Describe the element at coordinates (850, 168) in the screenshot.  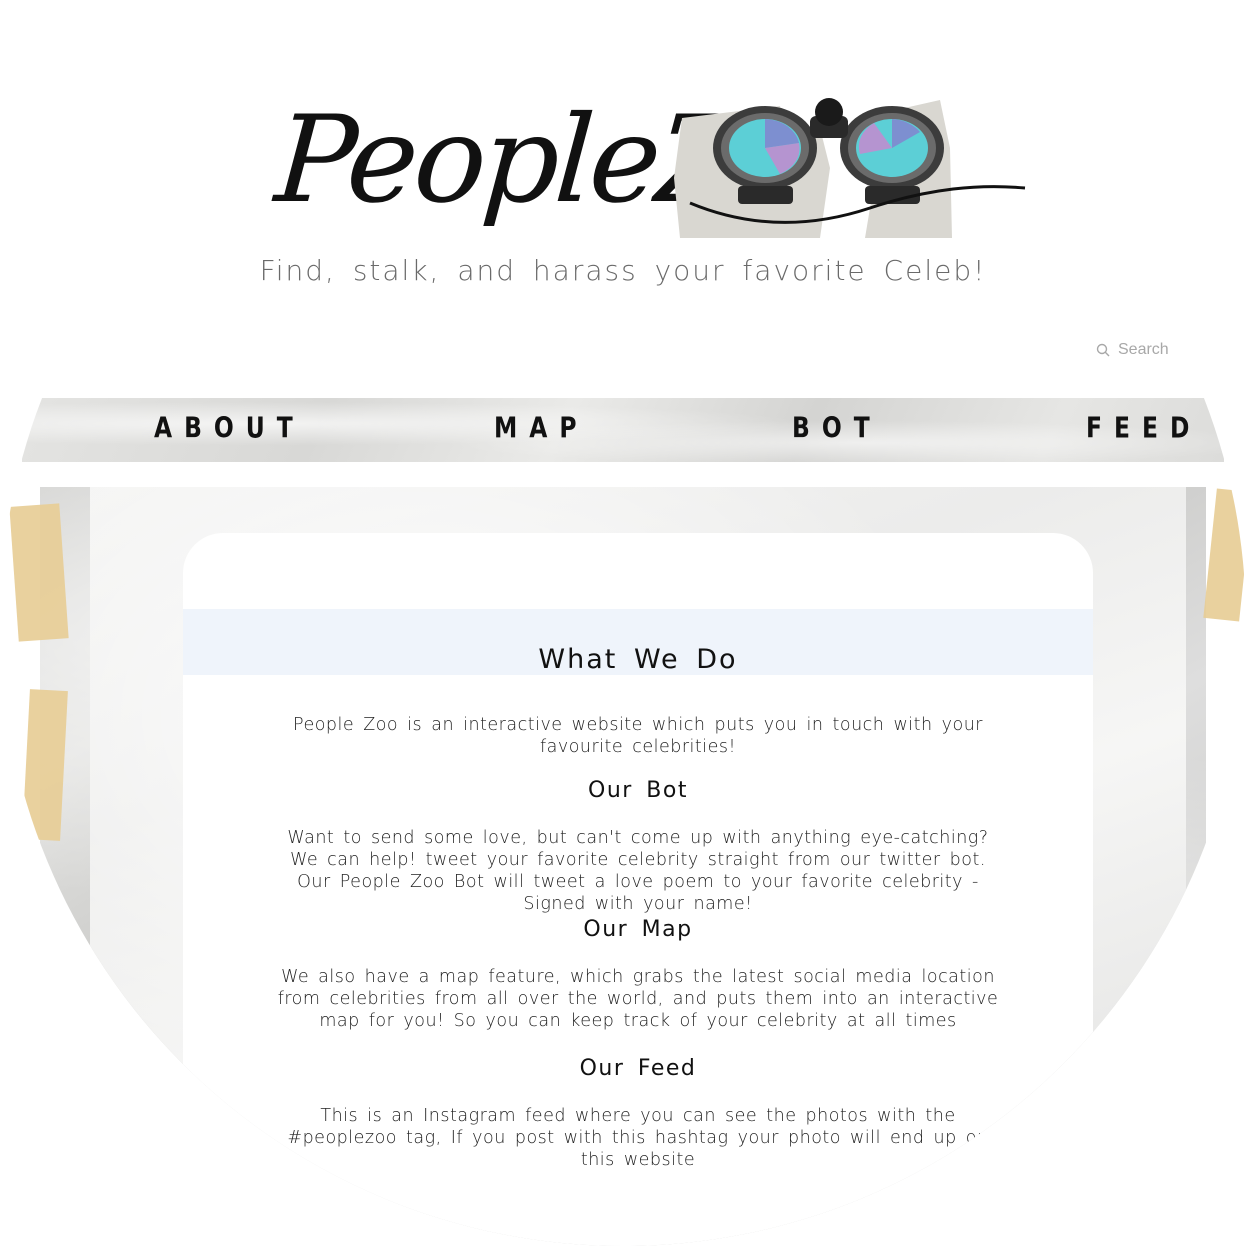
I see `binoculars-icon` at that location.